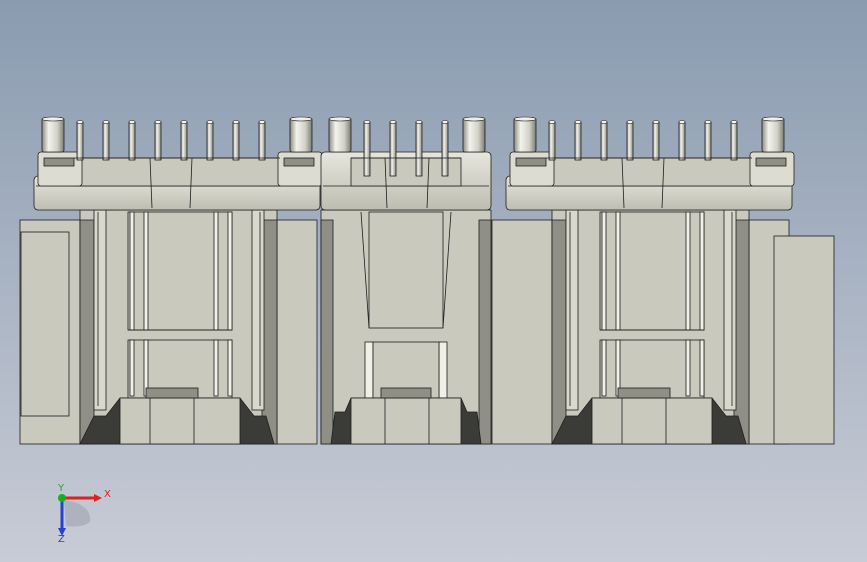 This screenshot has height=562, width=867. Describe the element at coordinates (297, 332) in the screenshot. I see `side-slab-right` at that location.